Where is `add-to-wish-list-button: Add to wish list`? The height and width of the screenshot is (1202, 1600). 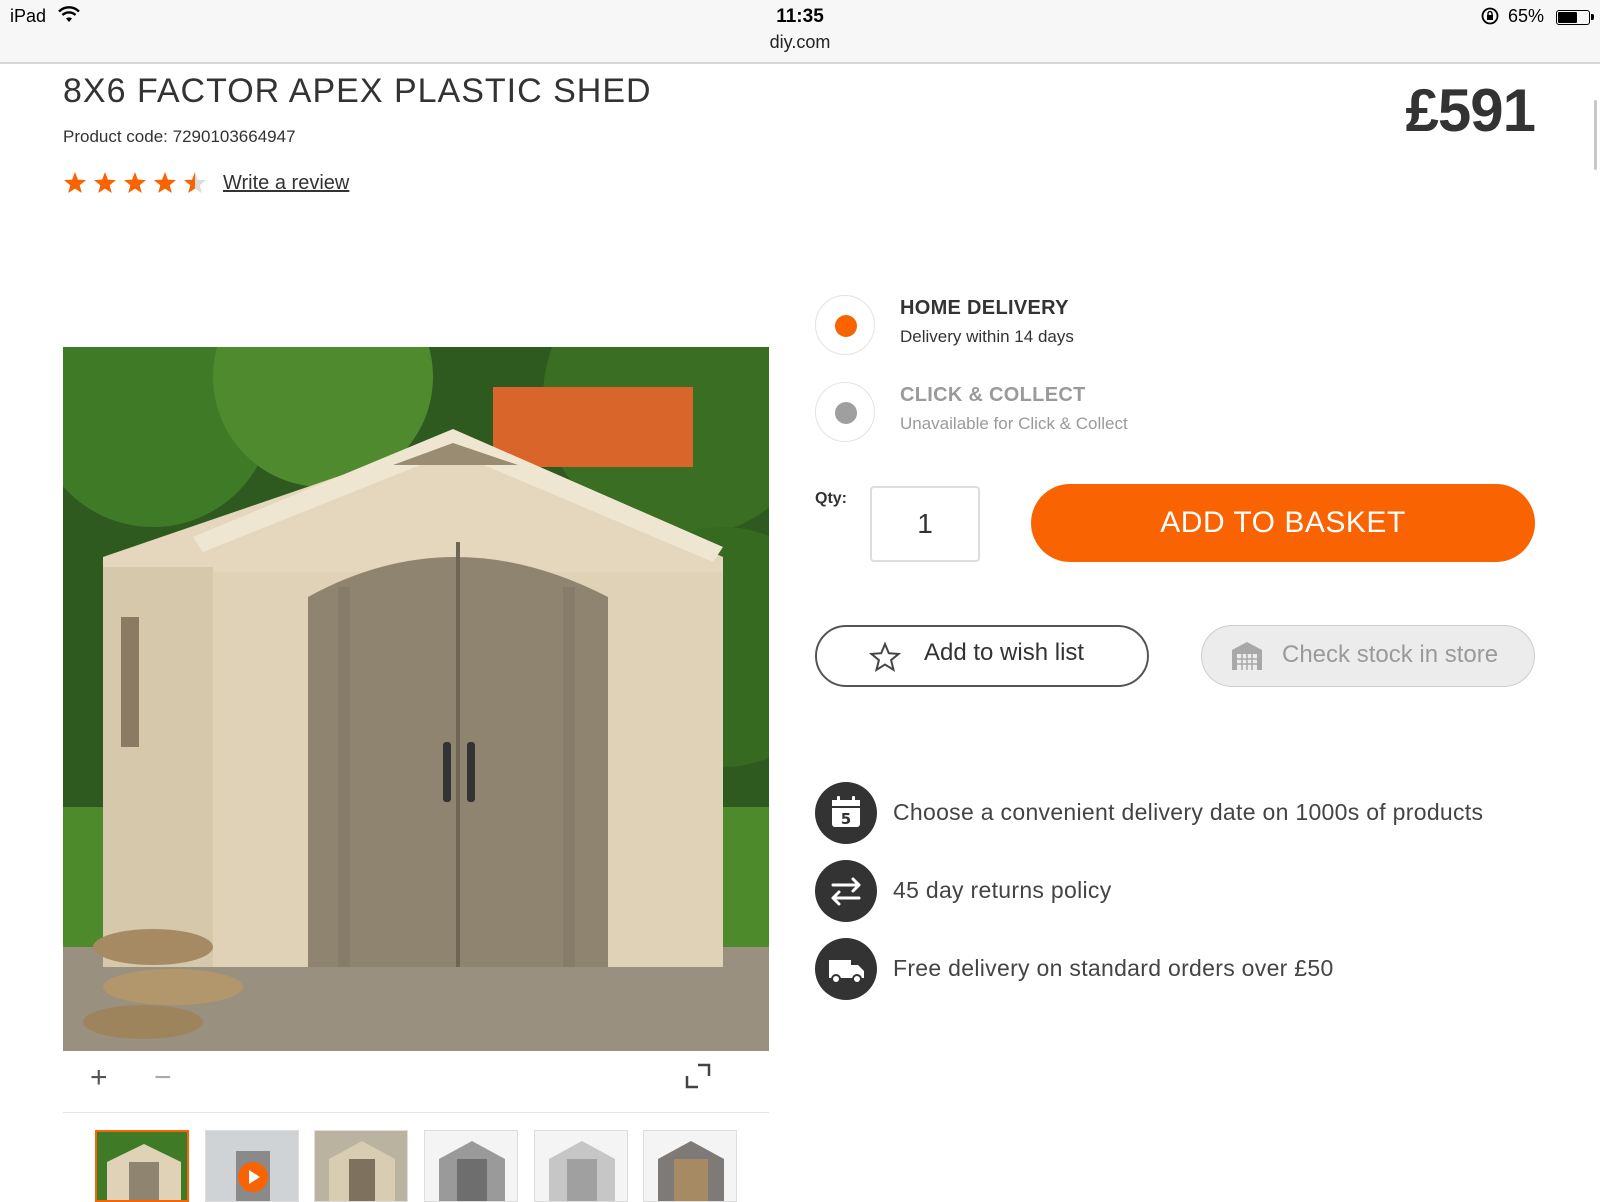
add-to-wish-list-button: Add to wish list is located at coordinates (982, 656).